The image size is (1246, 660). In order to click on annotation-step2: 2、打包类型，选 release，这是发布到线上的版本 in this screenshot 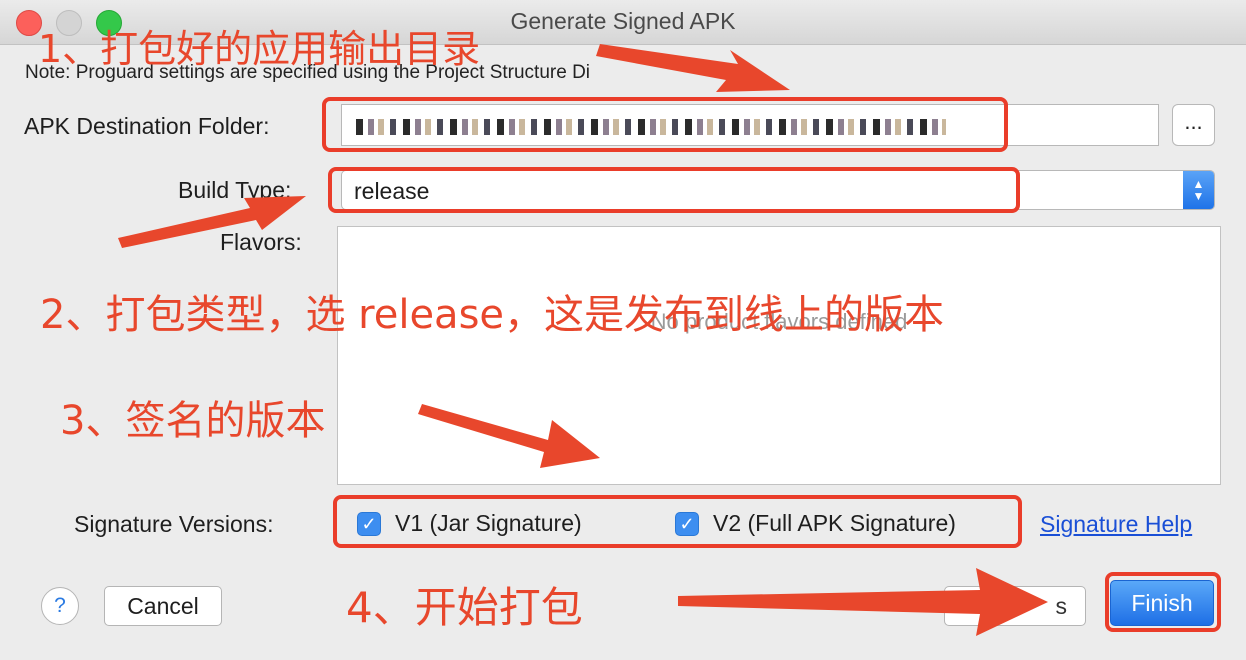, I will do `click(492, 315)`.